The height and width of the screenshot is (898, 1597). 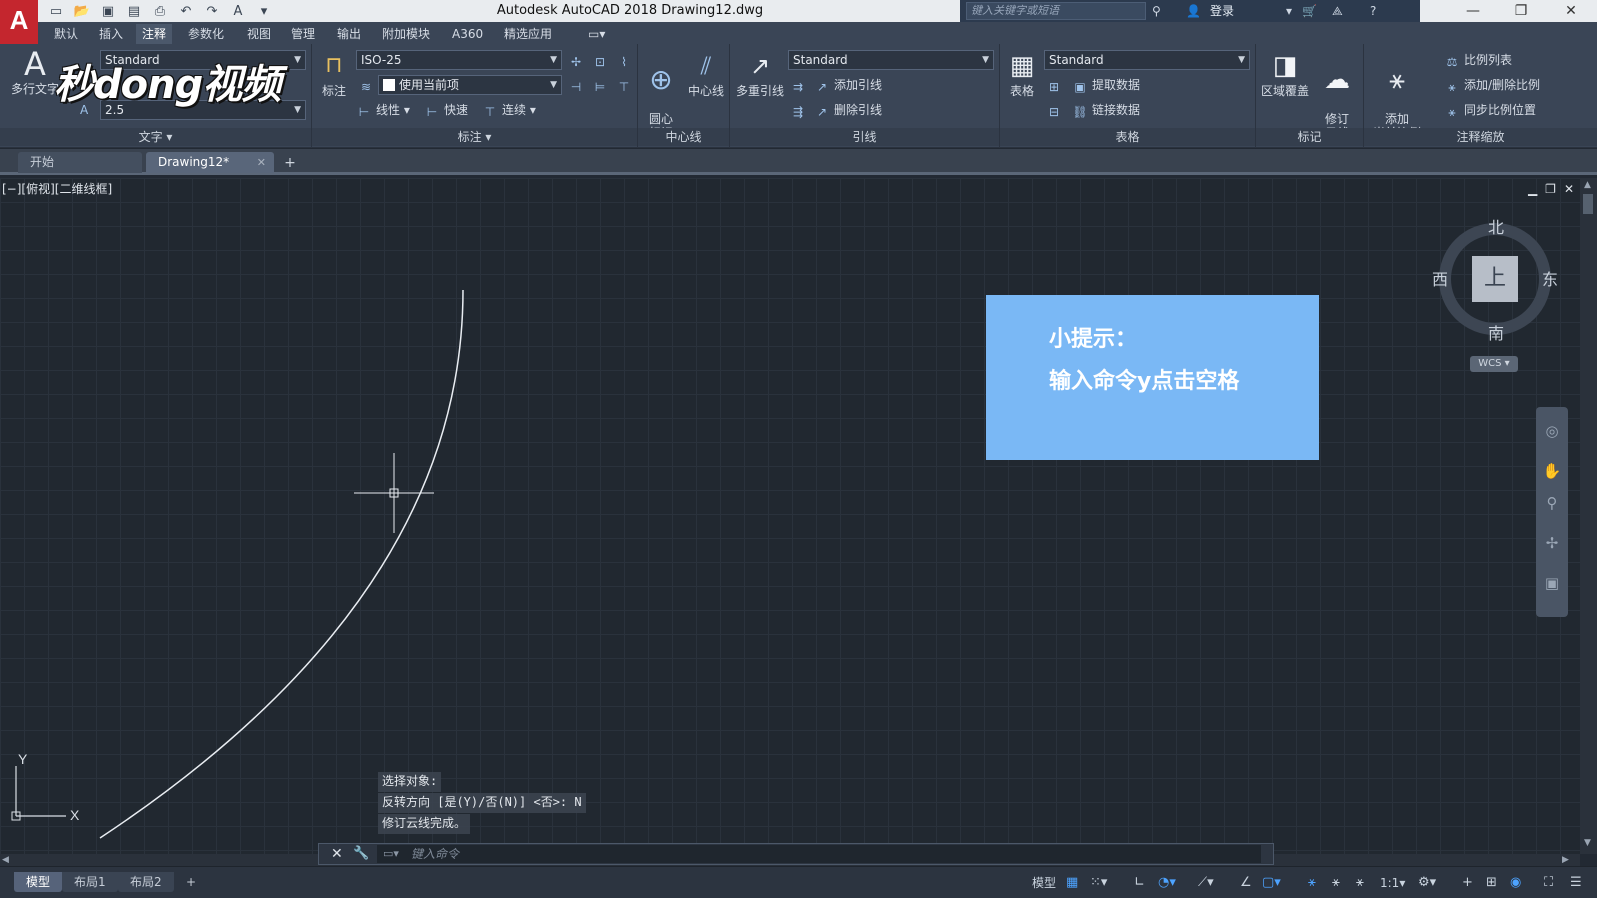 I want to click on customize-wrench-icon: 🔧, so click(x=361, y=854).